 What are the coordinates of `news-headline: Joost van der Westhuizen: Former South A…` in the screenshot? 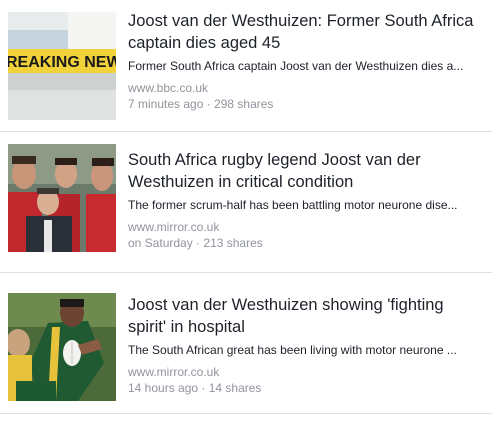 It's located at (305, 32).